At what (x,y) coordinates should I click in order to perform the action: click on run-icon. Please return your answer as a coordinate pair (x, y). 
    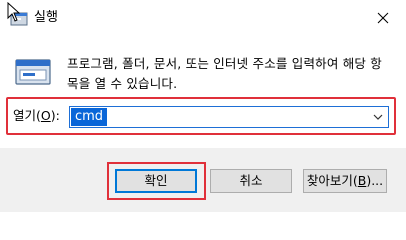
    Looking at the image, I should click on (33, 72).